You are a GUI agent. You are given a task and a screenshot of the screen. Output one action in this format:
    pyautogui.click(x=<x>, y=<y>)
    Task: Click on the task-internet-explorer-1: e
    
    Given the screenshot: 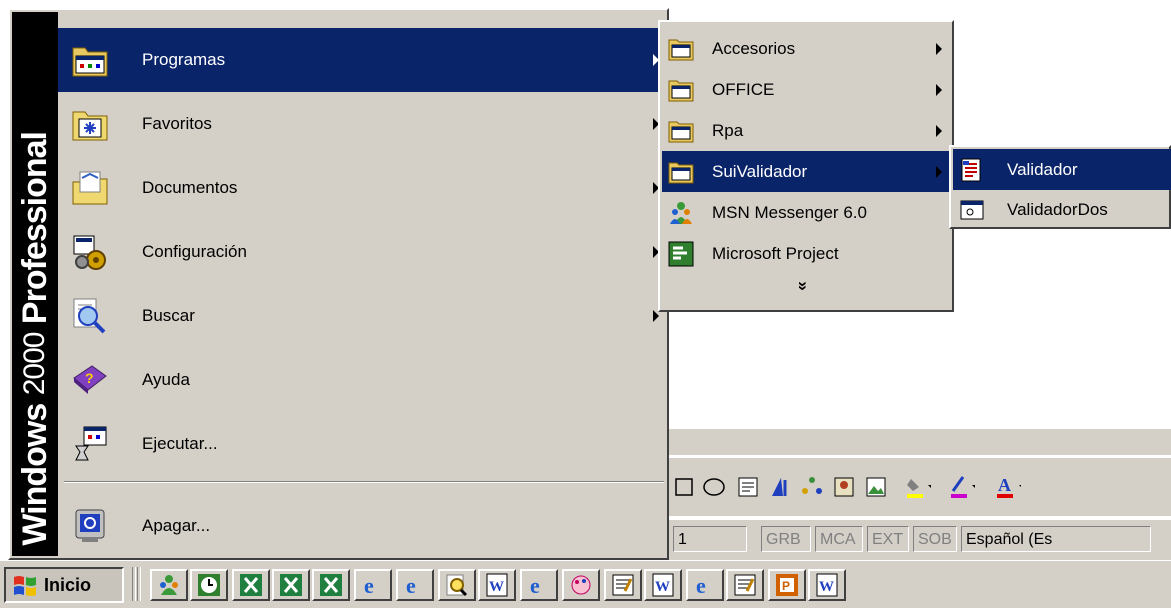 What is the action you would take?
    pyautogui.click(x=373, y=585)
    